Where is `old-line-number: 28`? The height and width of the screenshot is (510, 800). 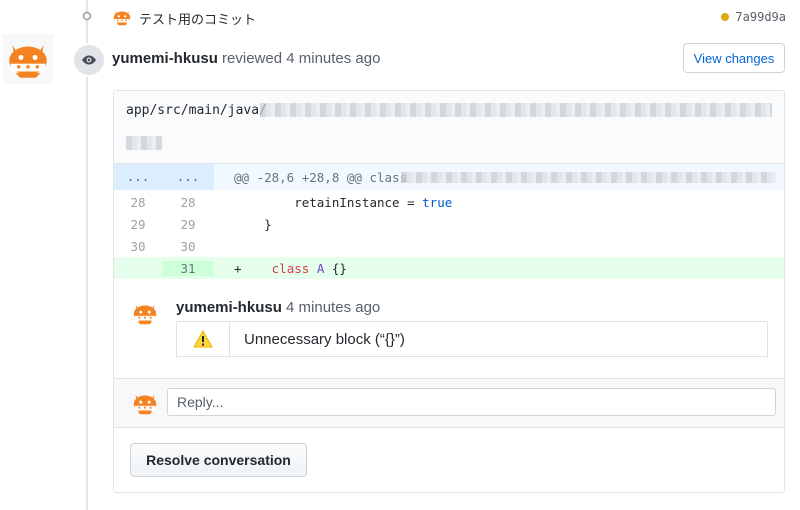
old-line-number: 28 is located at coordinates (138, 202).